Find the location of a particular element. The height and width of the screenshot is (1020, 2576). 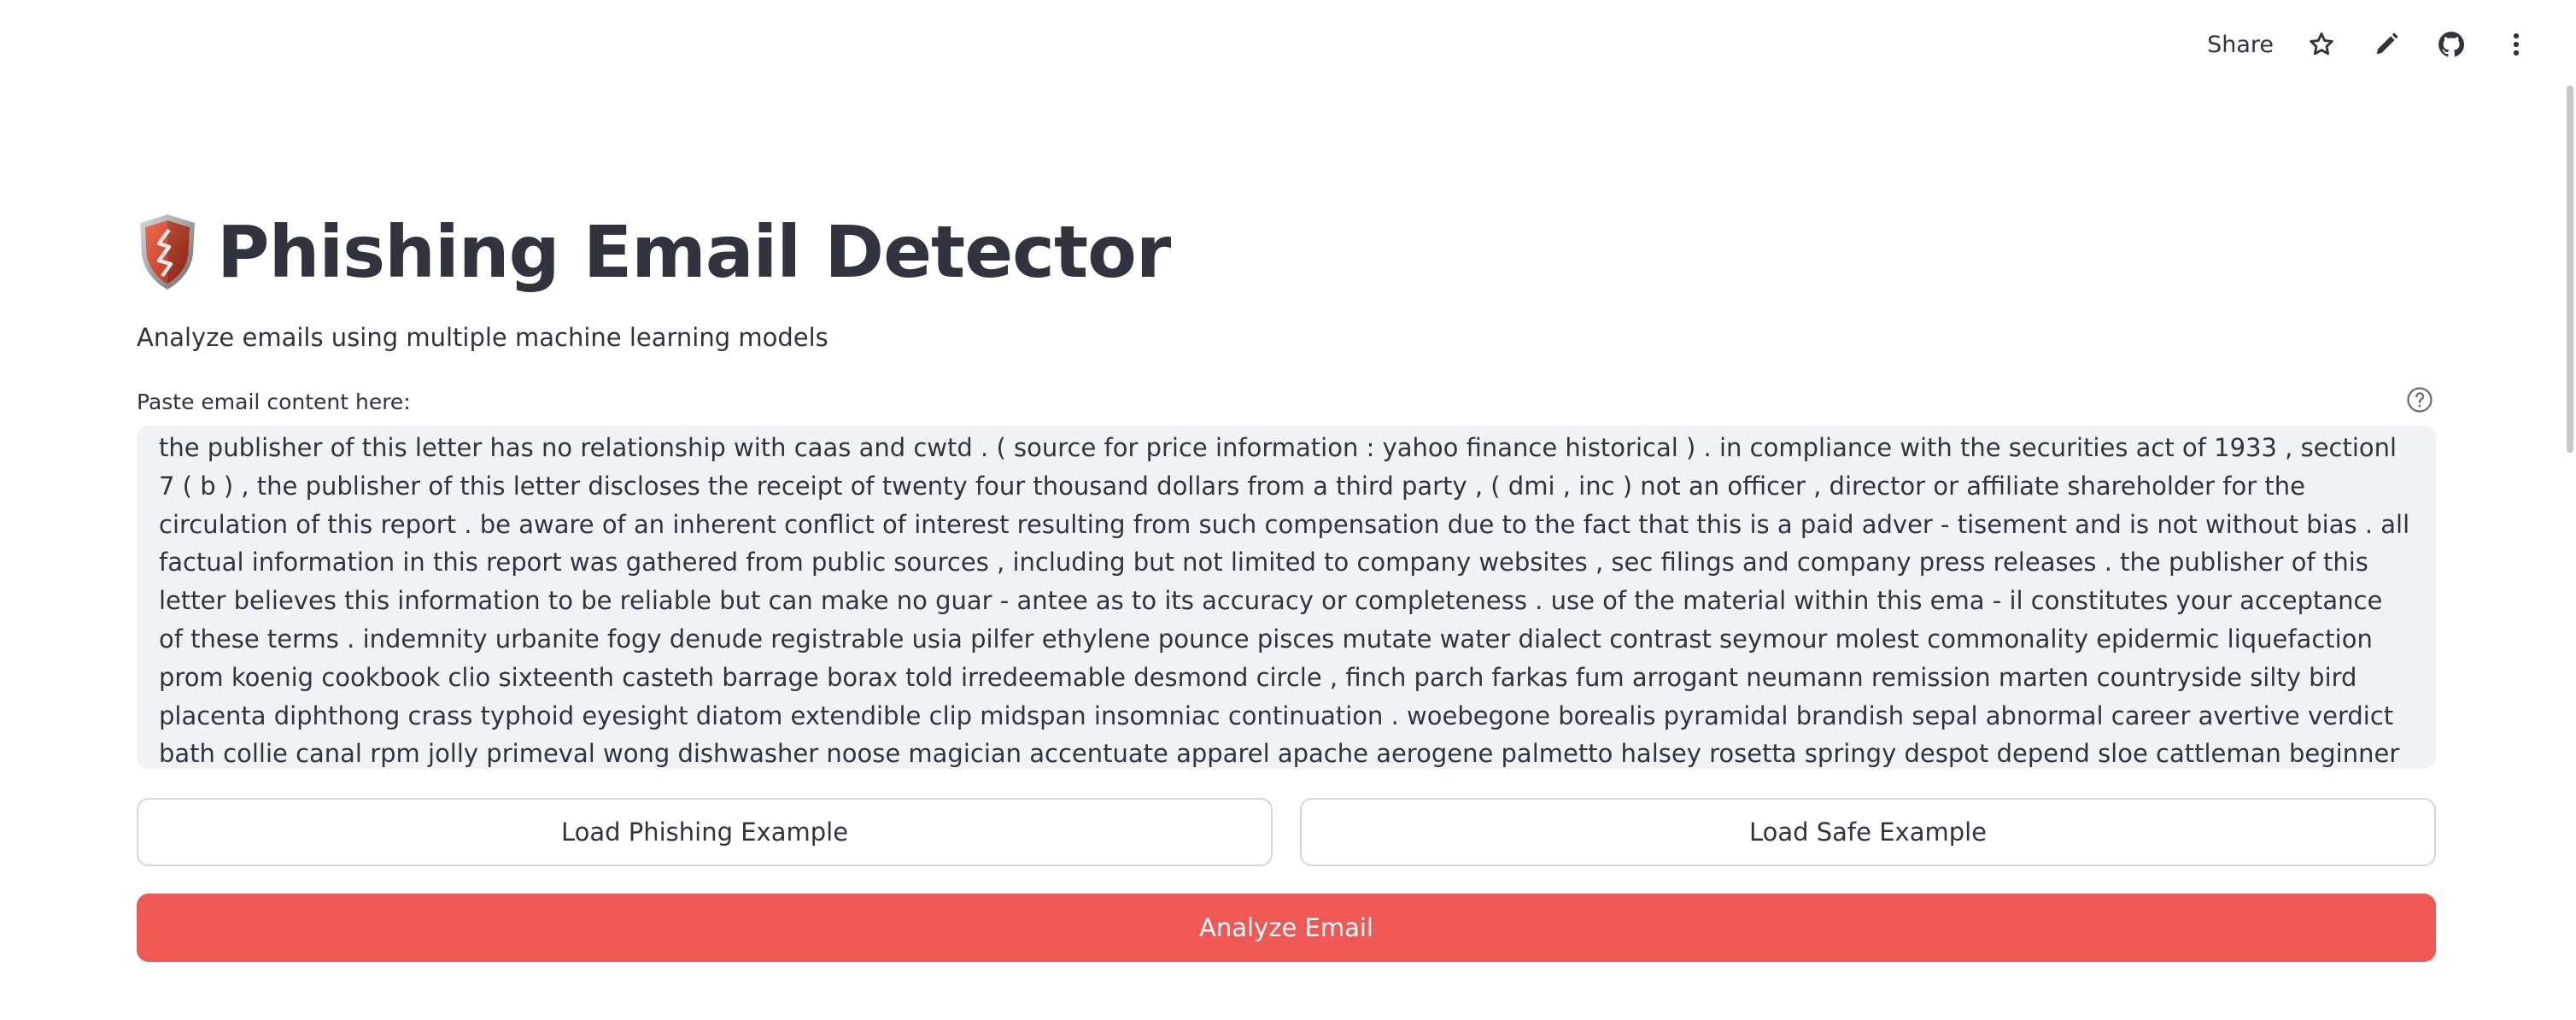

pencil-icon is located at coordinates (2386, 45).